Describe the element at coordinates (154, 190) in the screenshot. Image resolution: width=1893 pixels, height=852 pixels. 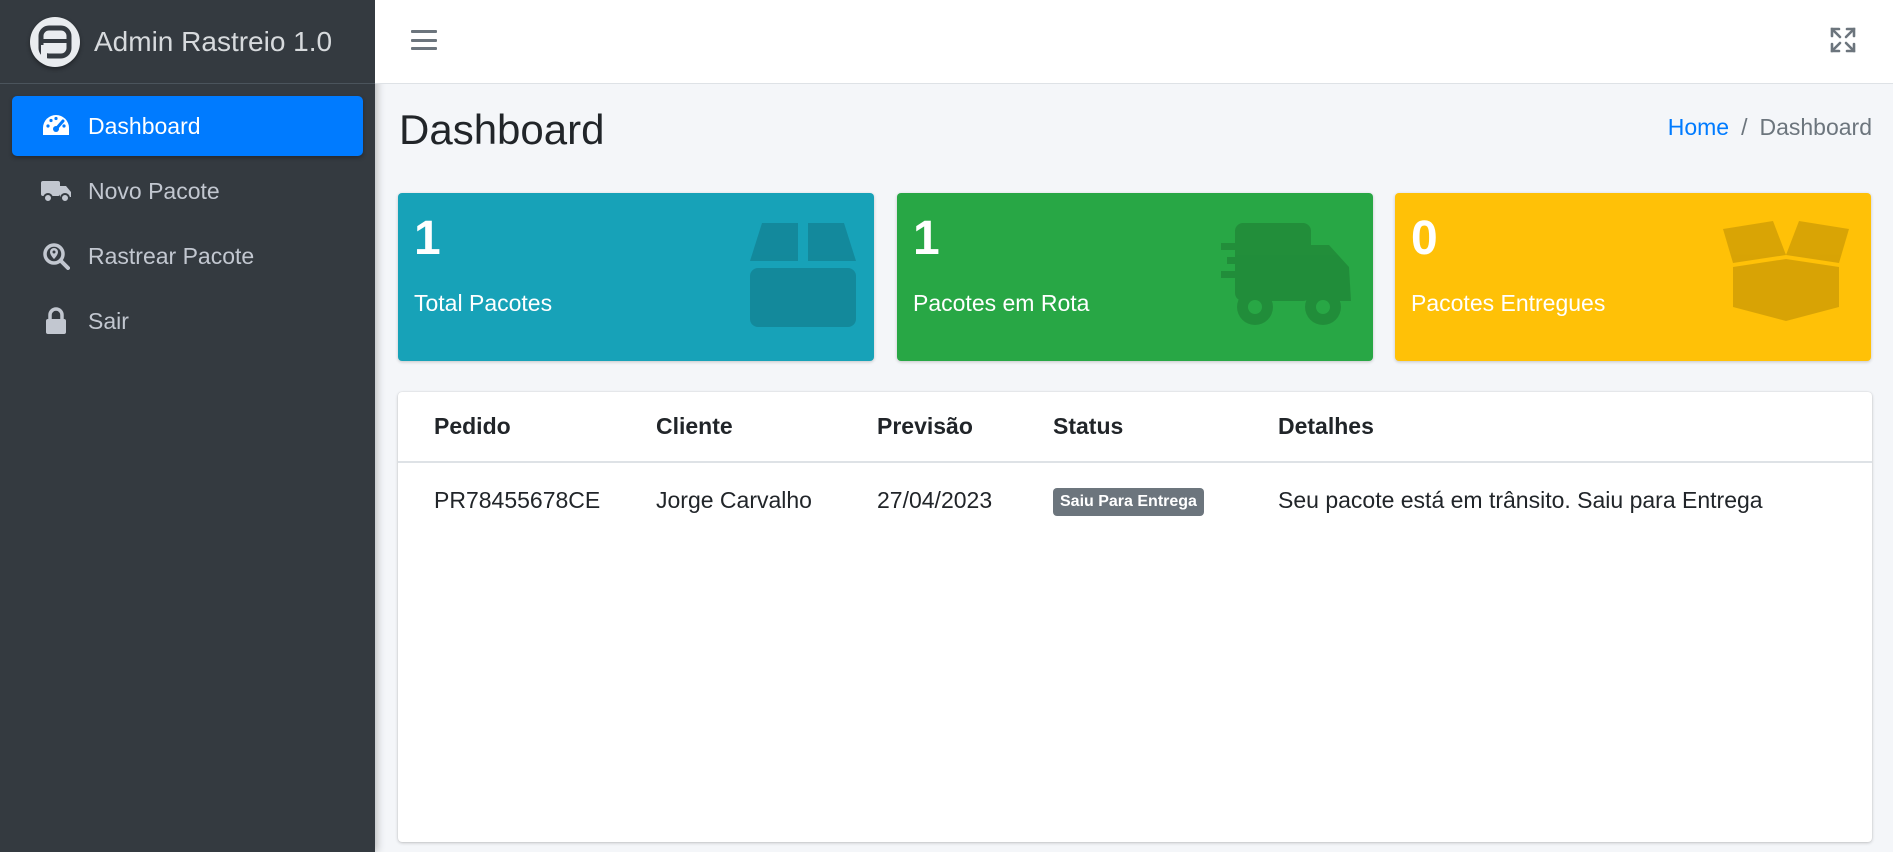
I see `sidebar-item-label: Novo Pacote` at that location.